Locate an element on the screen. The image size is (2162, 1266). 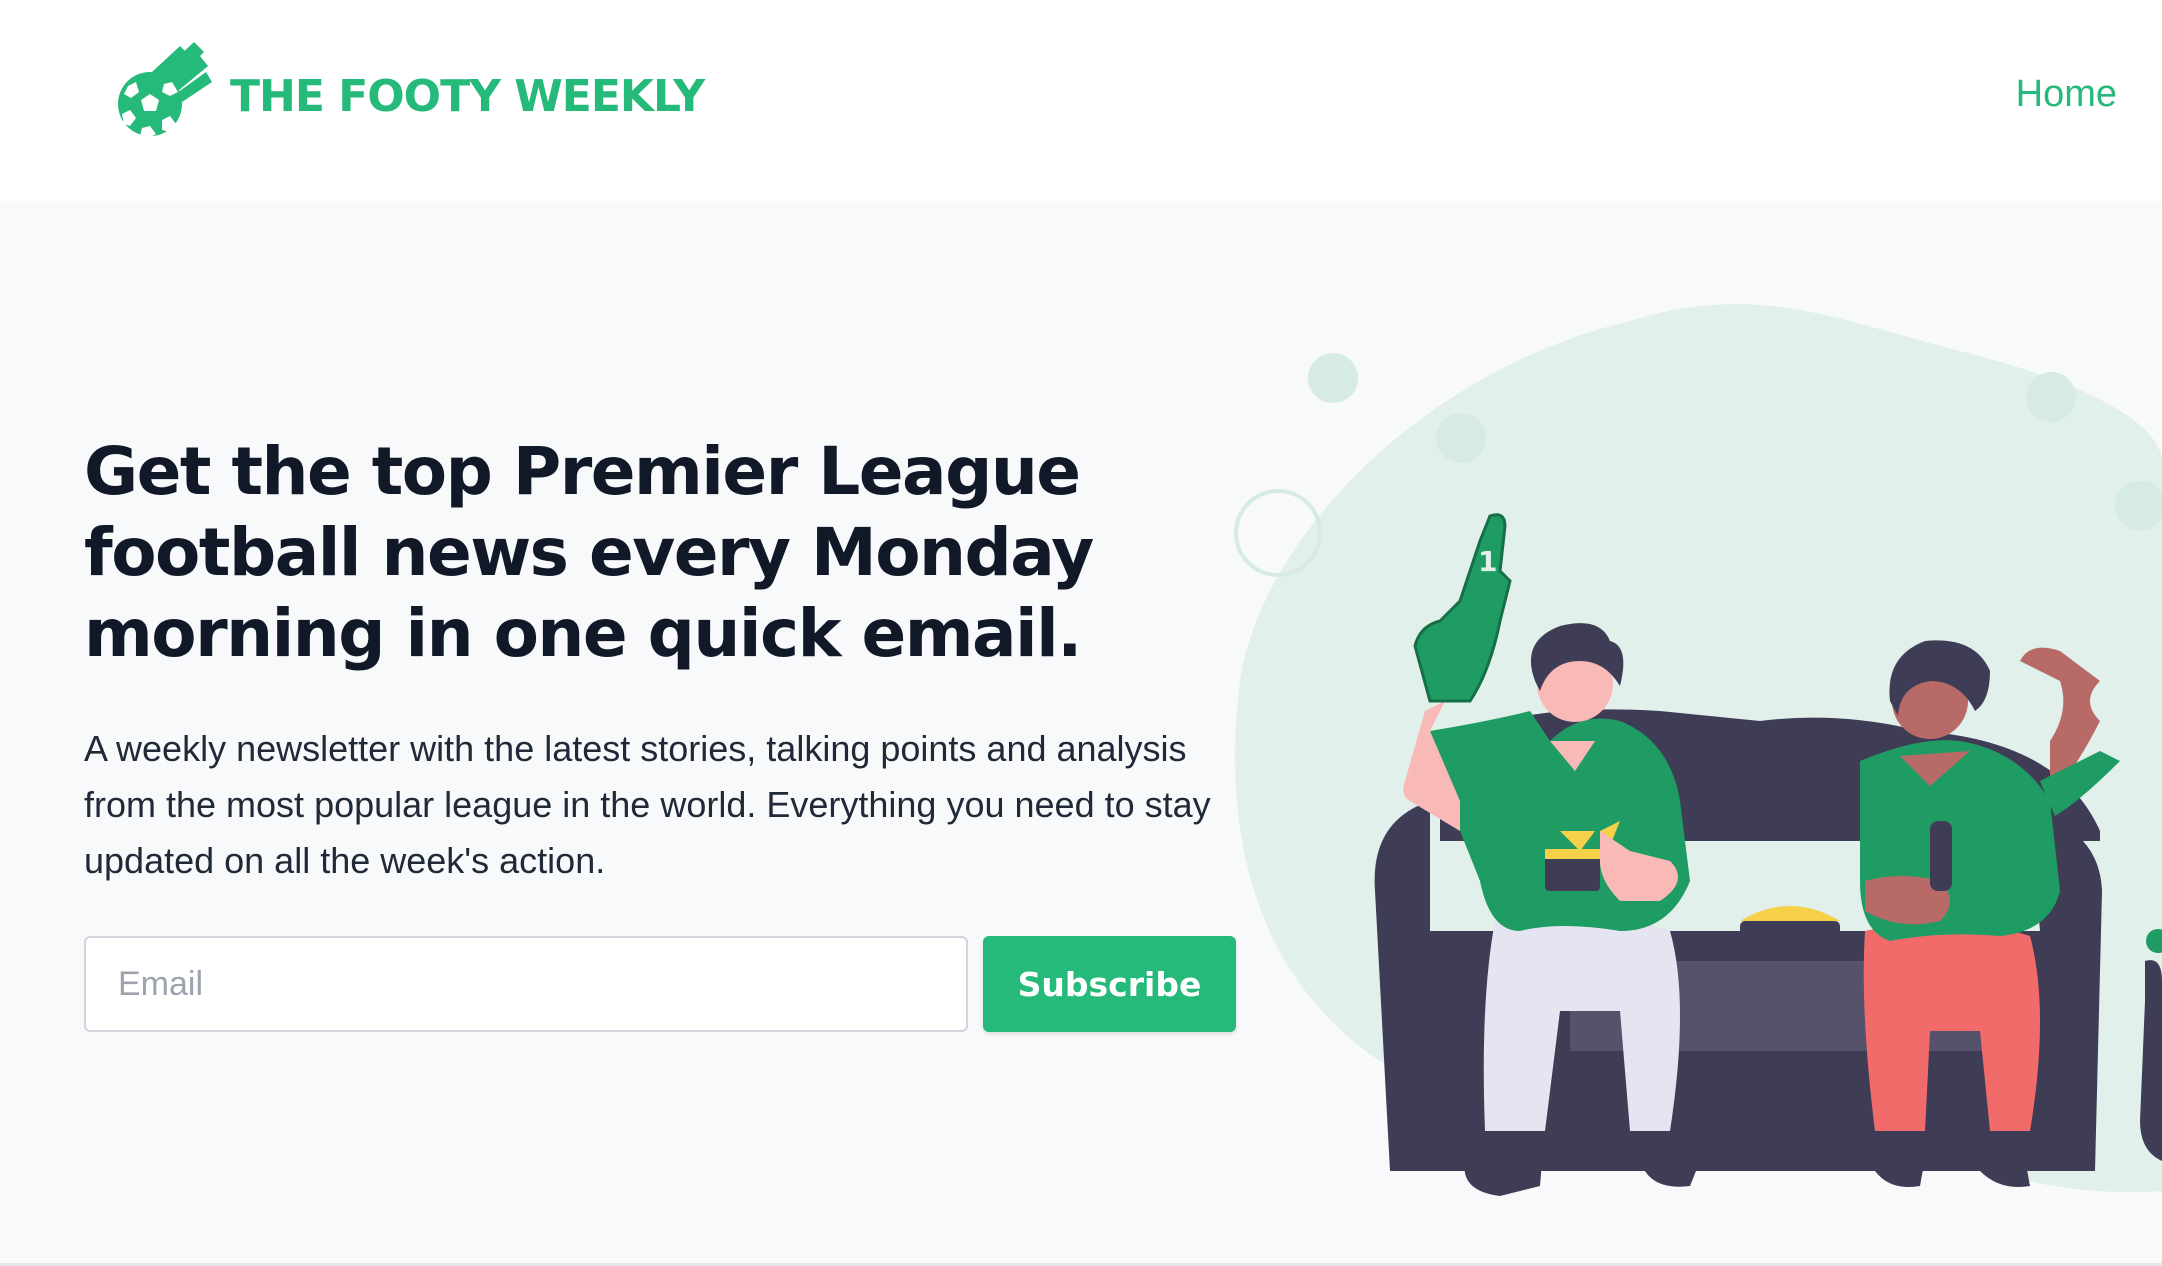
email-input is located at coordinates (526, 984).